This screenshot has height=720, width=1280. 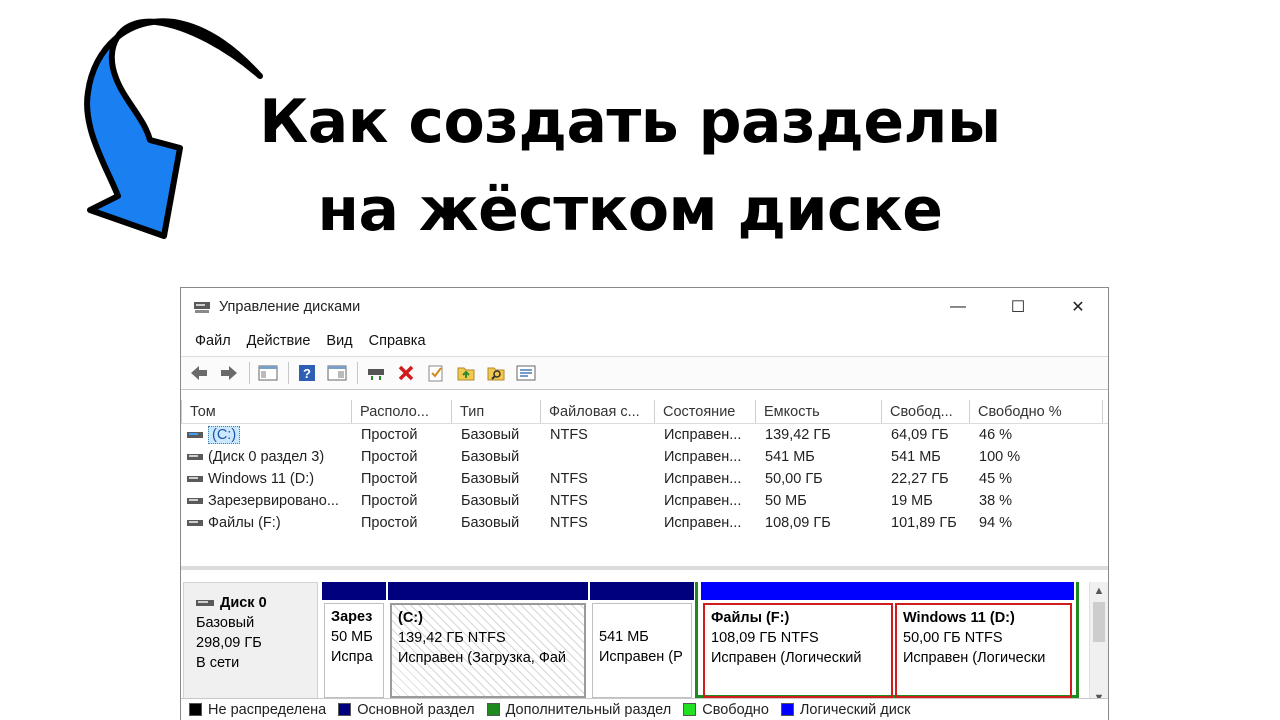 I want to click on title-bar: Управление дисками — ☐ ✕, so click(x=644, y=307).